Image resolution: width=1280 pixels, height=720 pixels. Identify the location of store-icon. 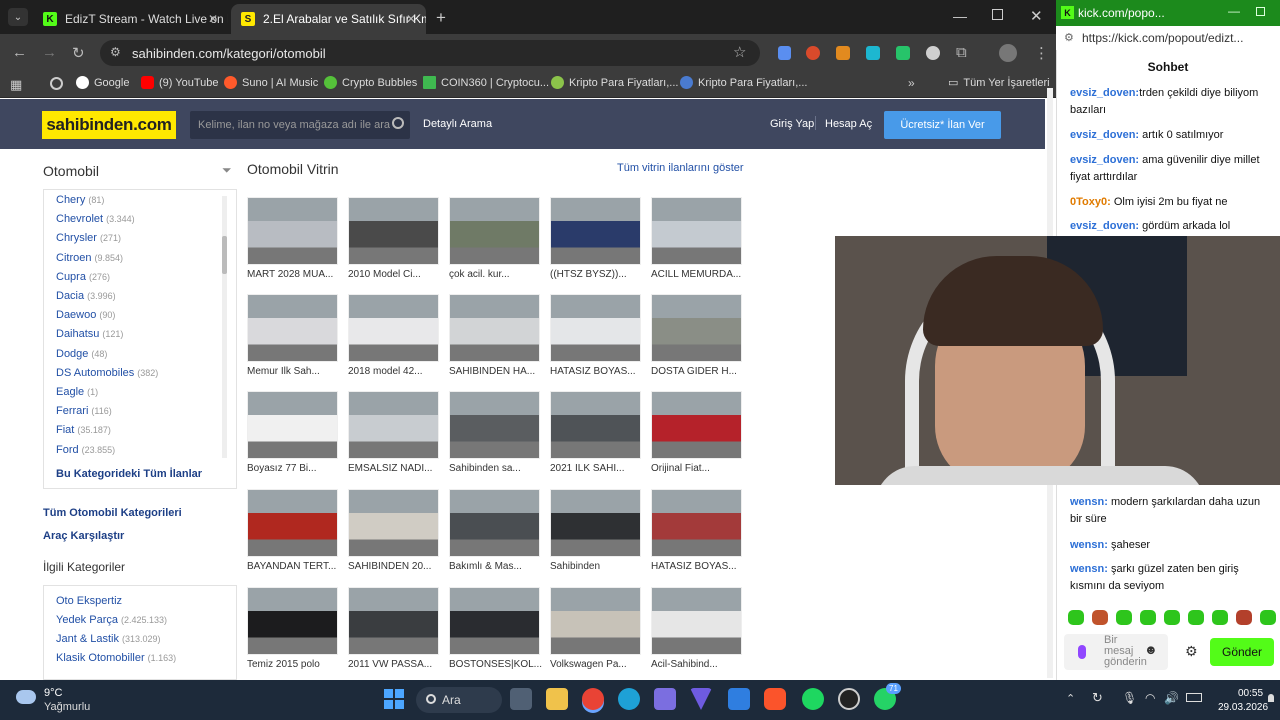
(739, 699).